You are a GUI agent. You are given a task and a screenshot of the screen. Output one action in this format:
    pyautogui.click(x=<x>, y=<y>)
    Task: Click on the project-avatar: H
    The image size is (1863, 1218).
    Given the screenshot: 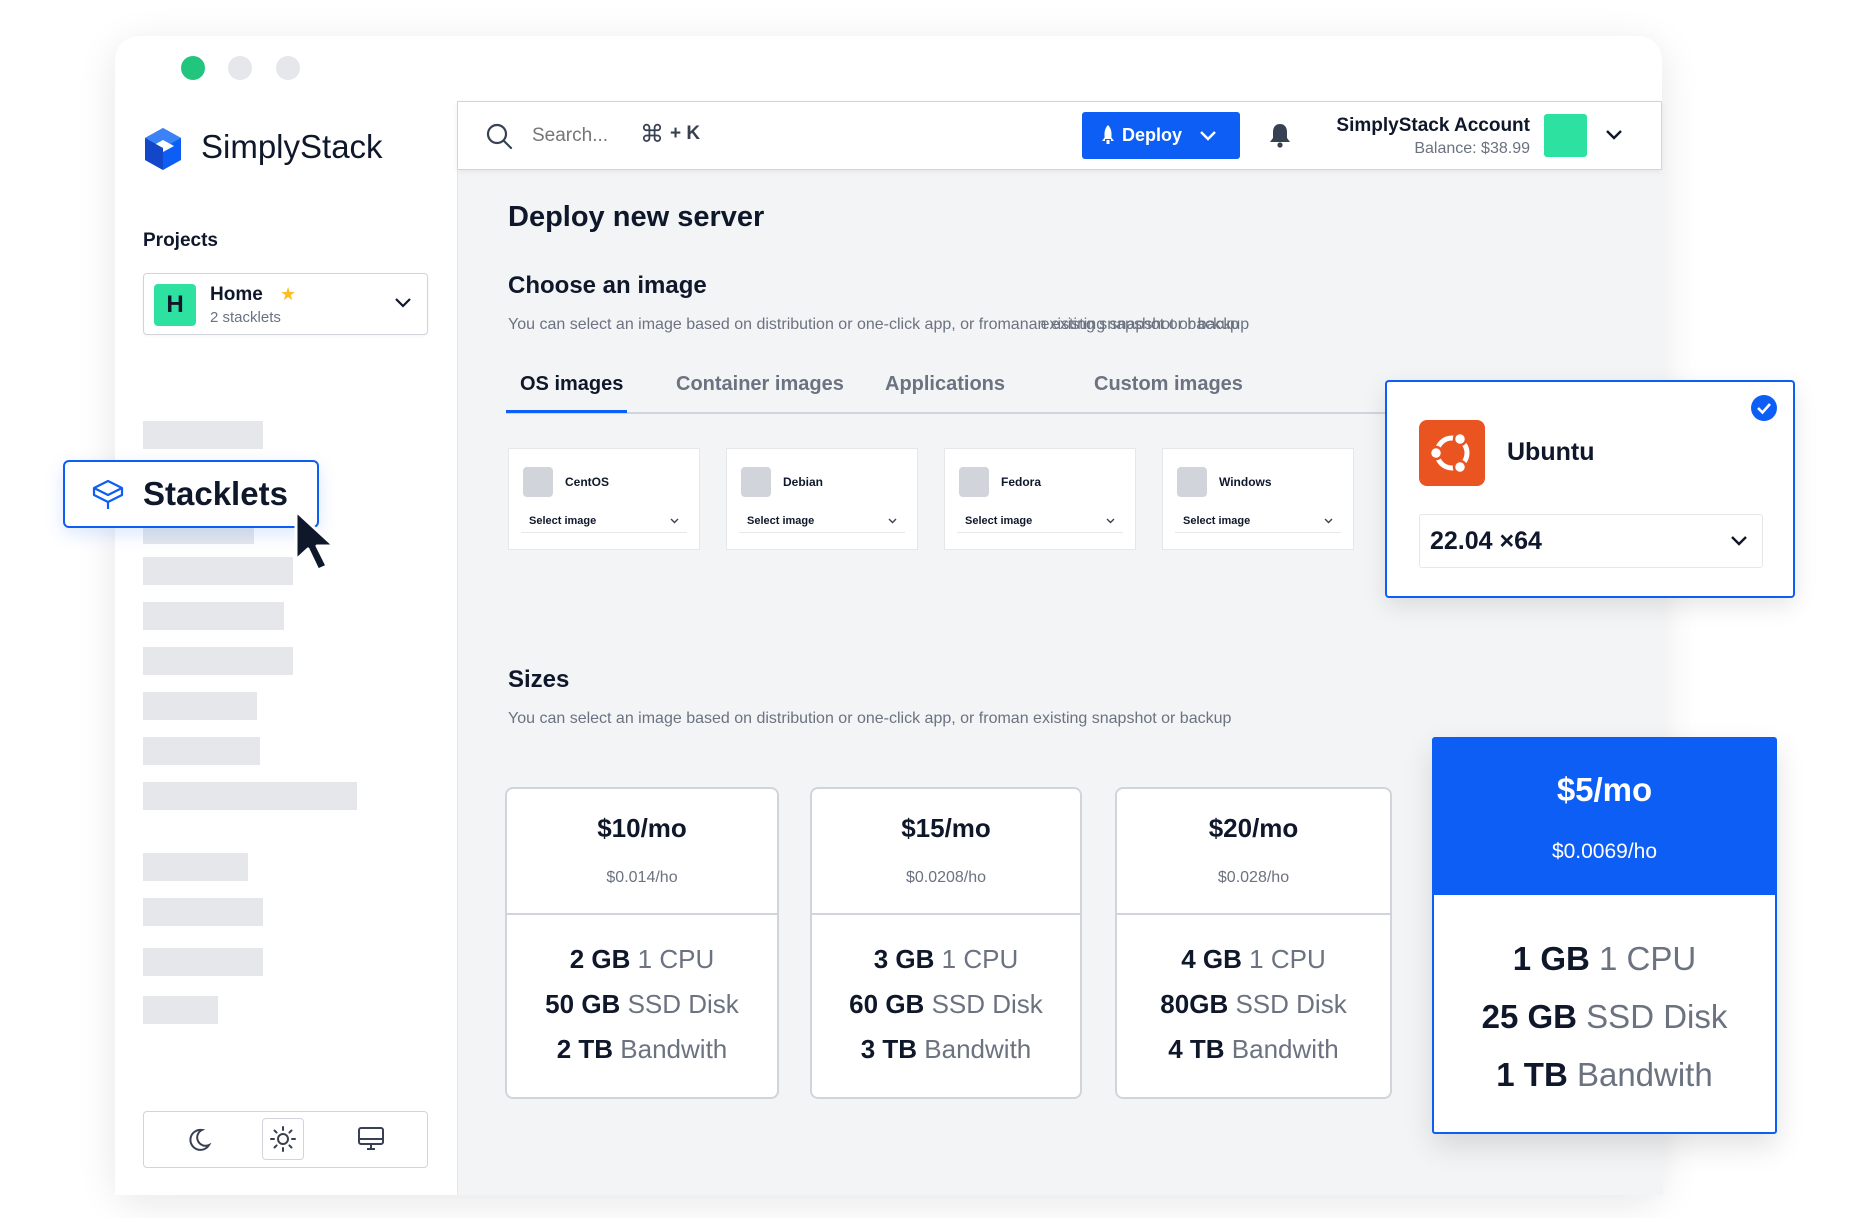 What is the action you would take?
    pyautogui.click(x=175, y=305)
    